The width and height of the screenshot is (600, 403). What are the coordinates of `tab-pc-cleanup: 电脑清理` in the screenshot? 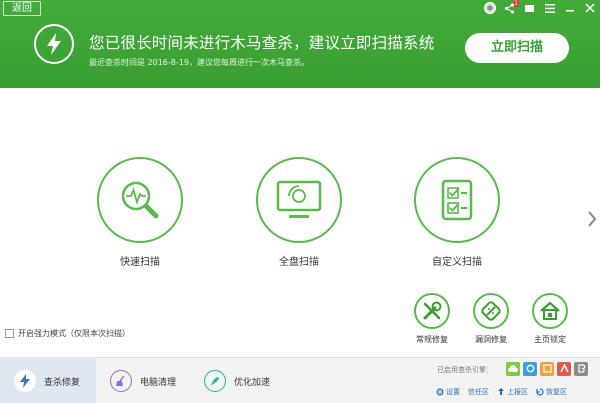 It's located at (143, 380).